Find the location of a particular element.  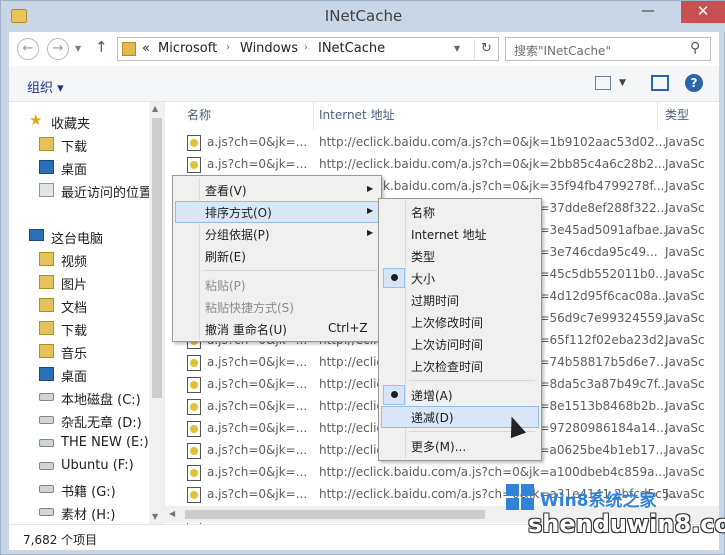

sort-item-last-checked: 上次检查时间 is located at coordinates (460, 366).